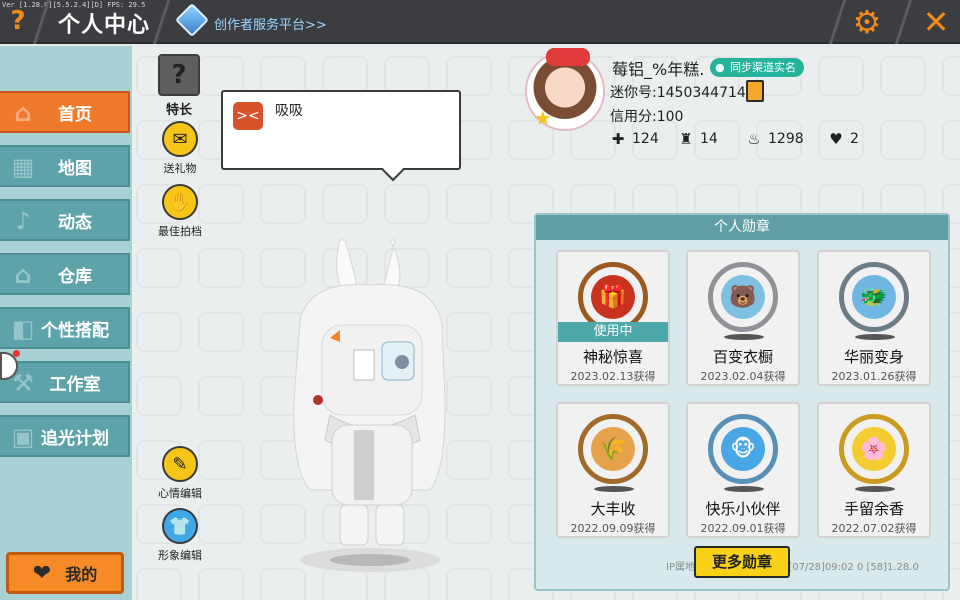 The image size is (960, 600). What do you see at coordinates (565, 89) in the screenshot?
I see `profile-avatar: ★` at bounding box center [565, 89].